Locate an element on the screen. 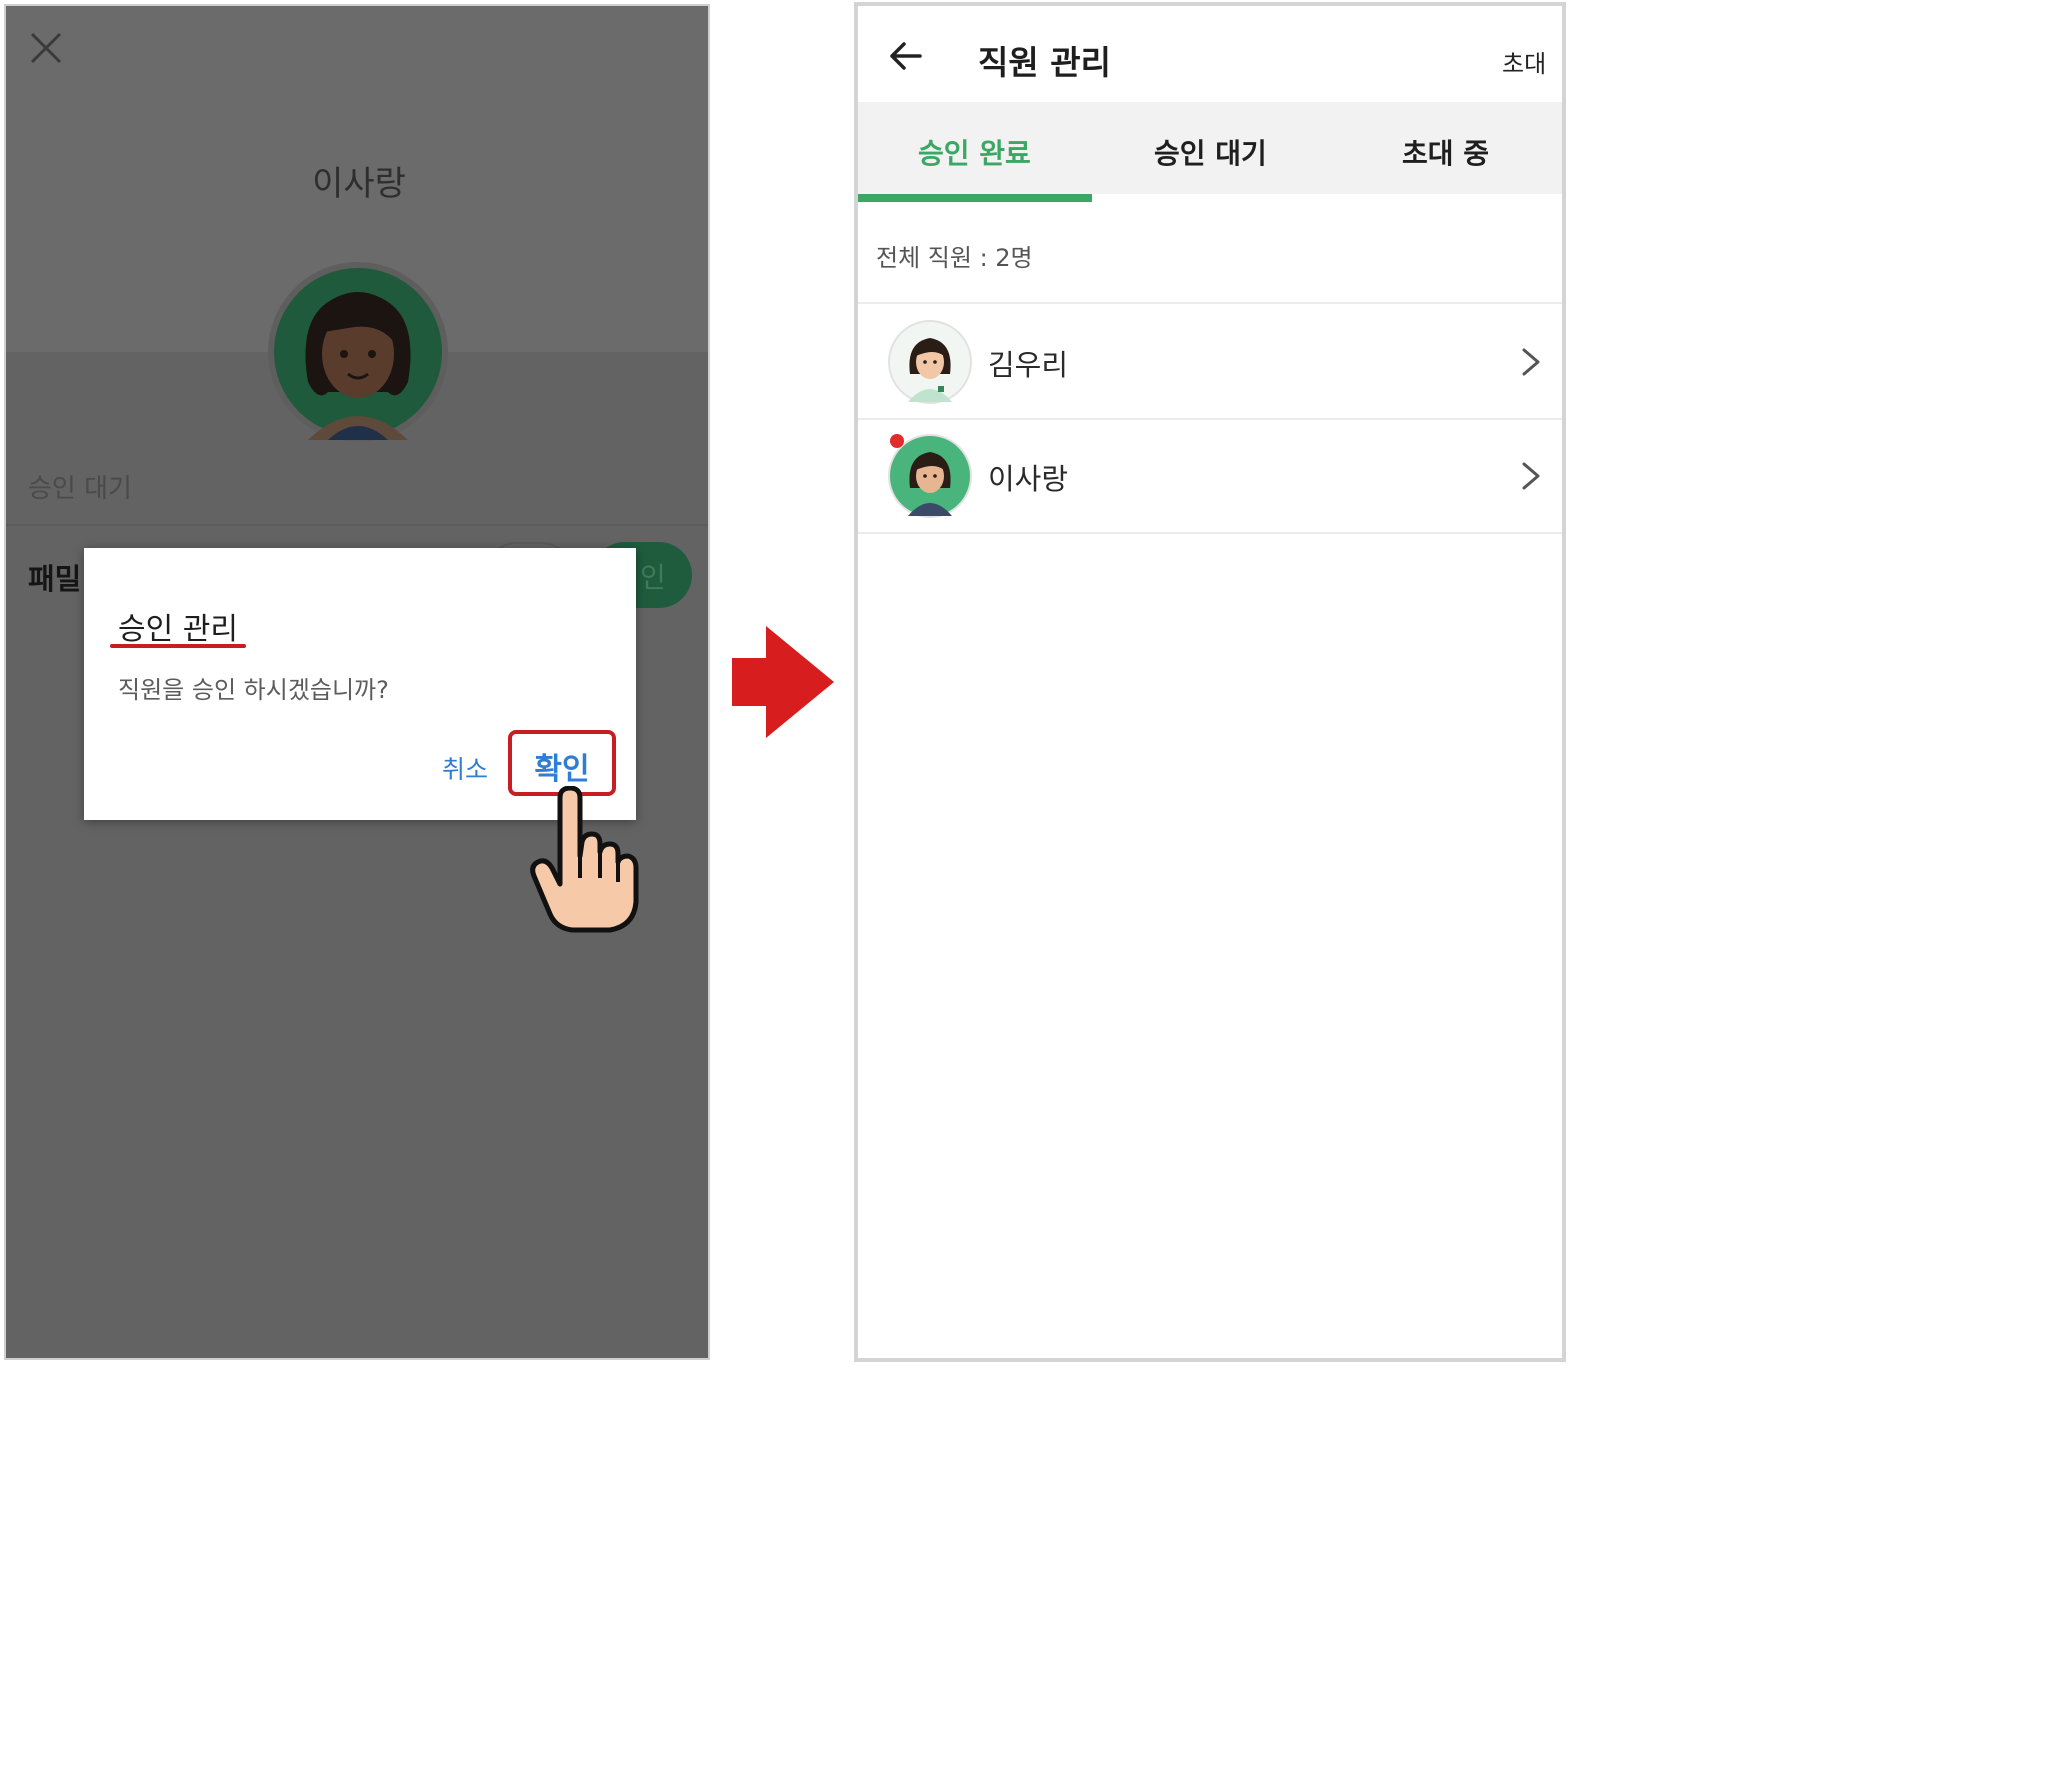 Image resolution: width=2048 pixels, height=1781 pixels. total-employee-count: 전체 직원 : 2명 is located at coordinates (954, 258).